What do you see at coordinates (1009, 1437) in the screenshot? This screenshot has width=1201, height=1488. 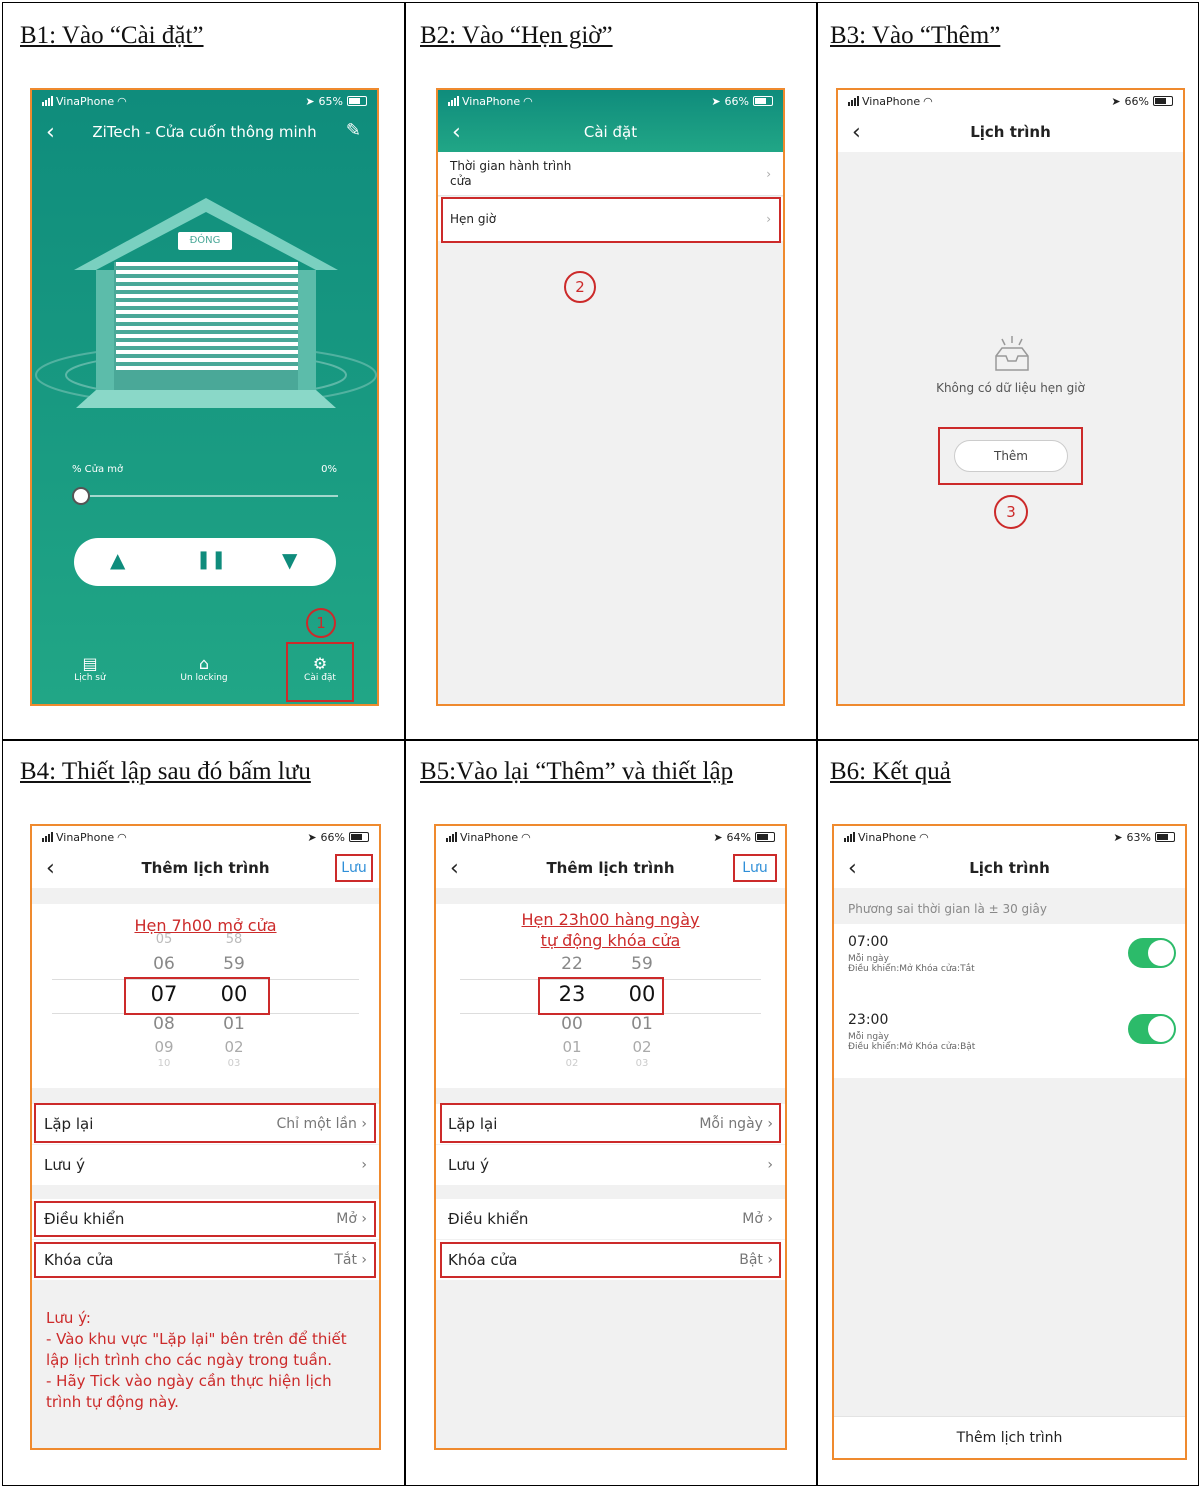 I see `add-schedule-button: Thêm lịch trình` at bounding box center [1009, 1437].